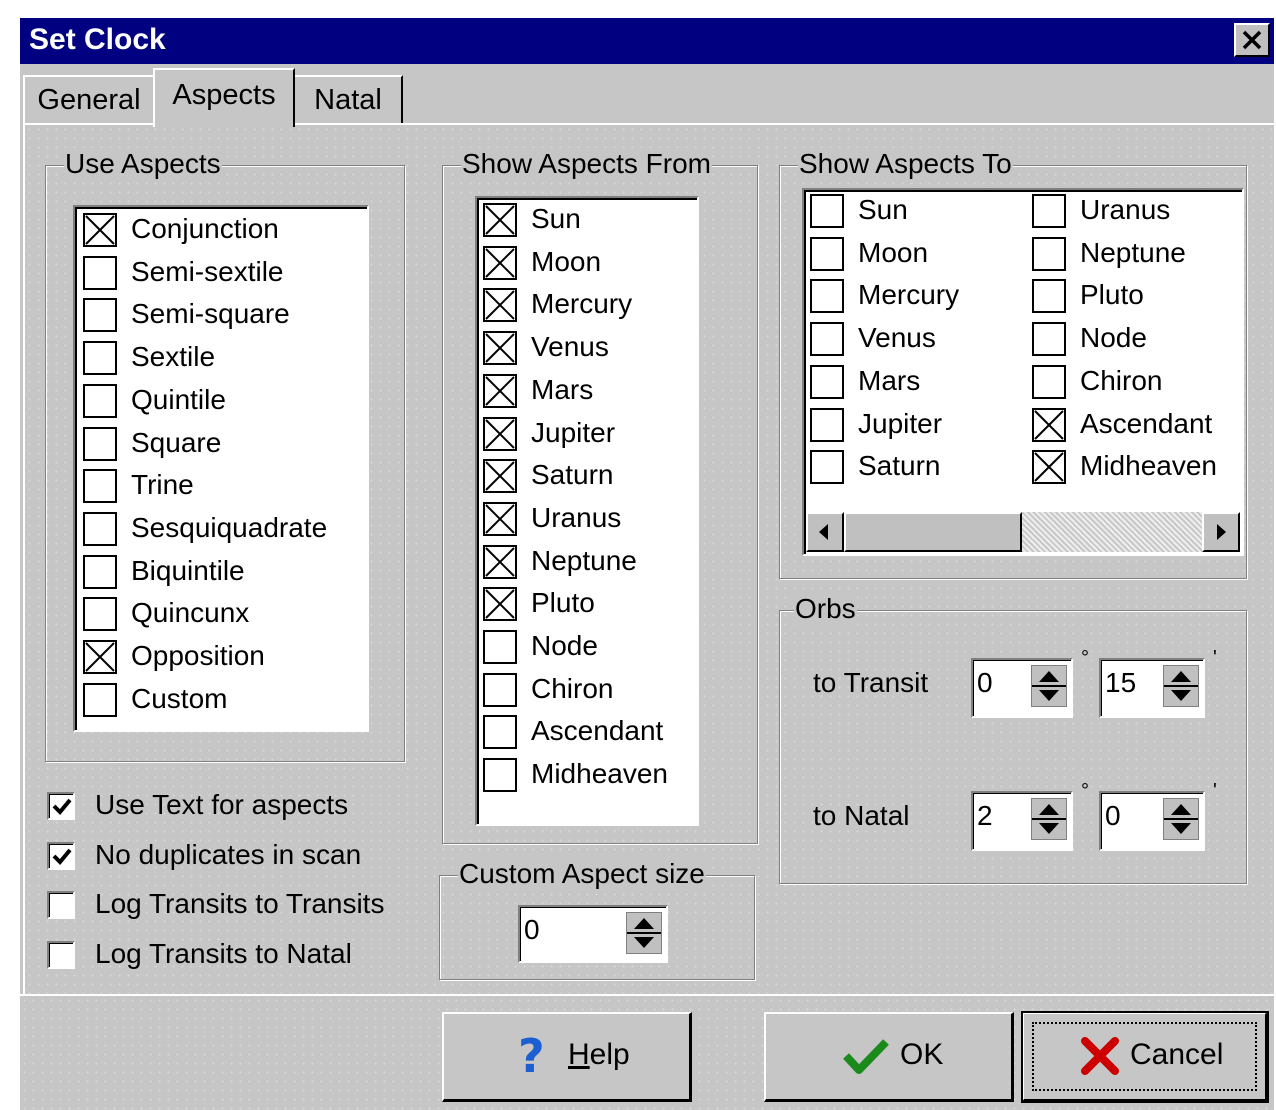 The width and height of the screenshot is (1276, 1110). What do you see at coordinates (567, 1057) in the screenshot?
I see `help-button: ? Help` at bounding box center [567, 1057].